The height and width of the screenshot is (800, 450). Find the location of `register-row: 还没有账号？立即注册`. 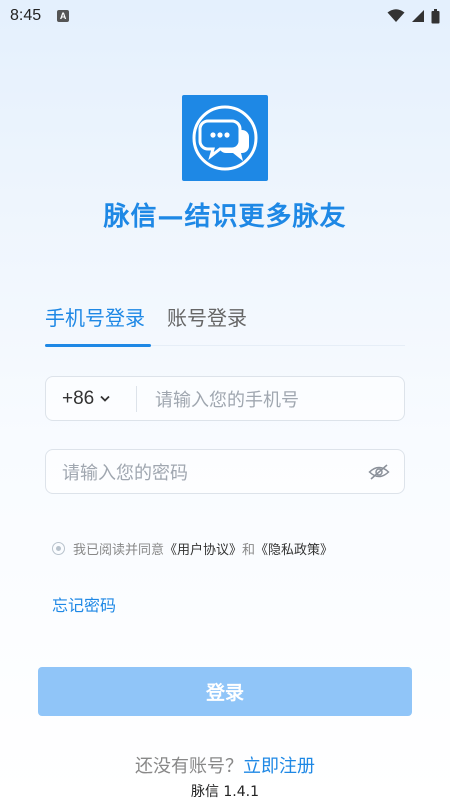

register-row: 还没有账号？立即注册 is located at coordinates (225, 765).